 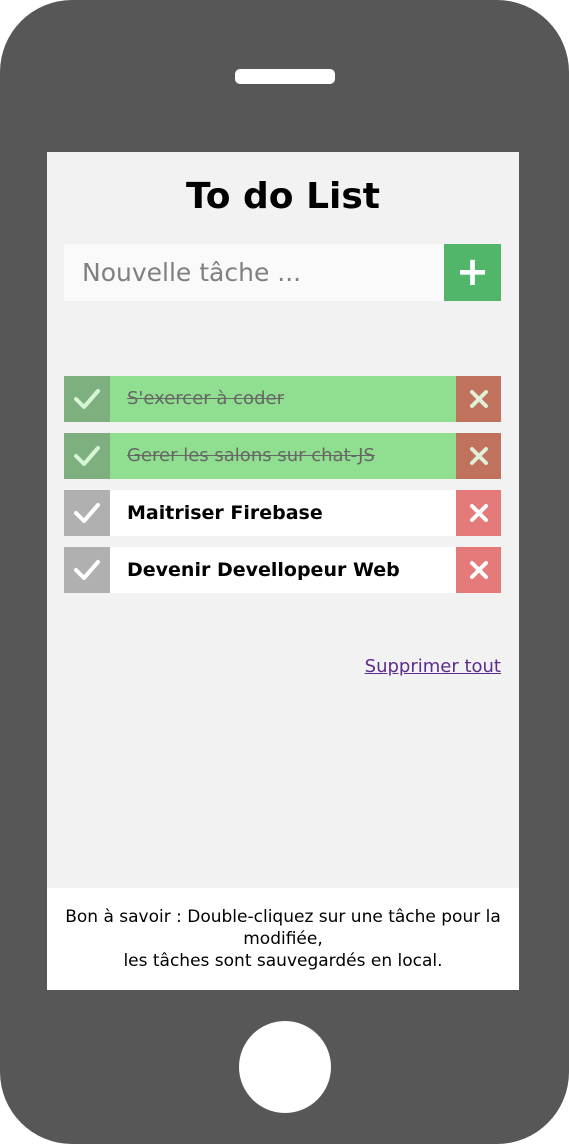 I want to click on task-item: S'exercer à coder, so click(x=282, y=399).